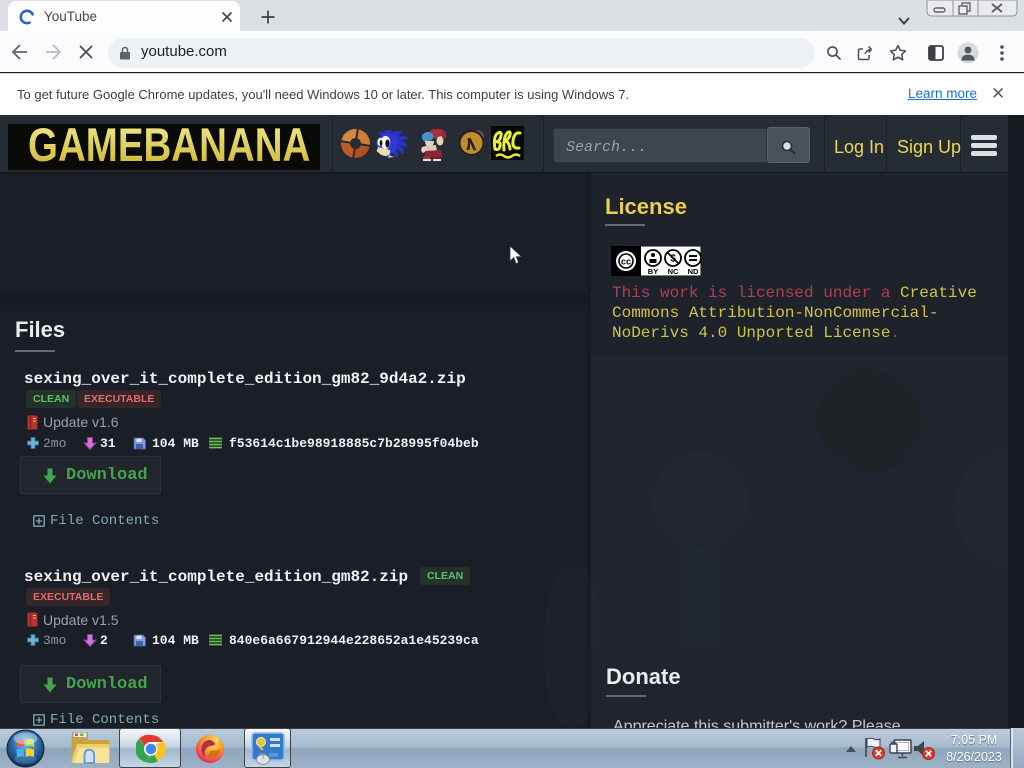 The width and height of the screenshot is (1024, 768). I want to click on svg-text: ND, so click(693, 271).